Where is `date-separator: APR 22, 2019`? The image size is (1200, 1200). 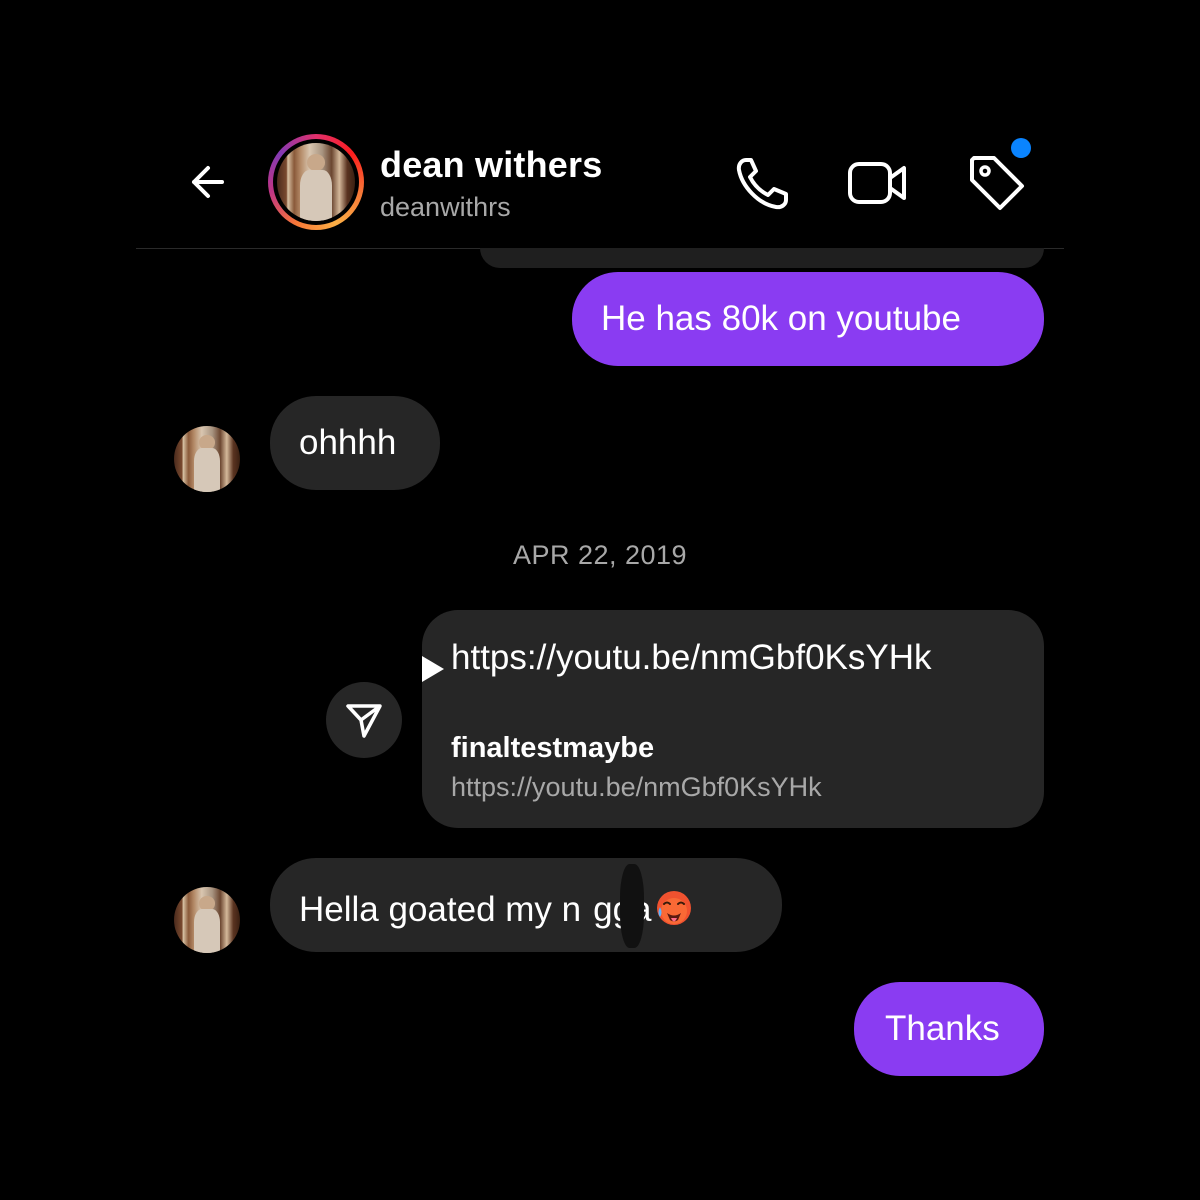
date-separator: APR 22, 2019 is located at coordinates (600, 555).